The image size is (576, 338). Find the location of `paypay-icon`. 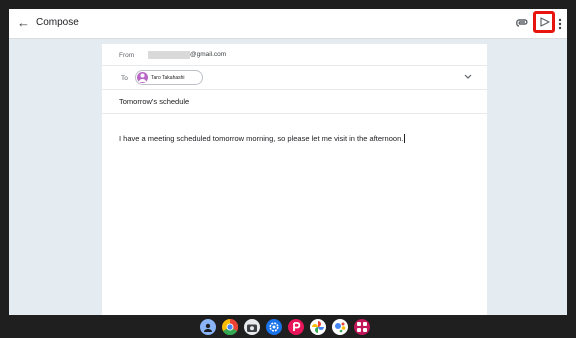

paypay-icon is located at coordinates (296, 327).